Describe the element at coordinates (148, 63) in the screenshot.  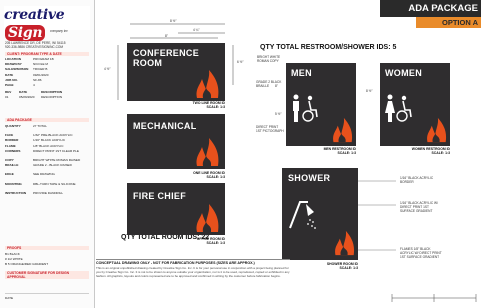
I see `conference-title-2: ROOM` at that location.